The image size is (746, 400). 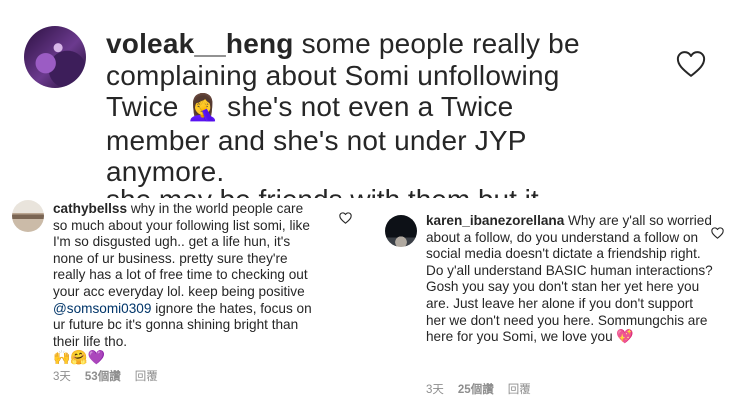 I want to click on woman-facepalming-emoji: 🤦‍♀️, so click(x=203, y=108).